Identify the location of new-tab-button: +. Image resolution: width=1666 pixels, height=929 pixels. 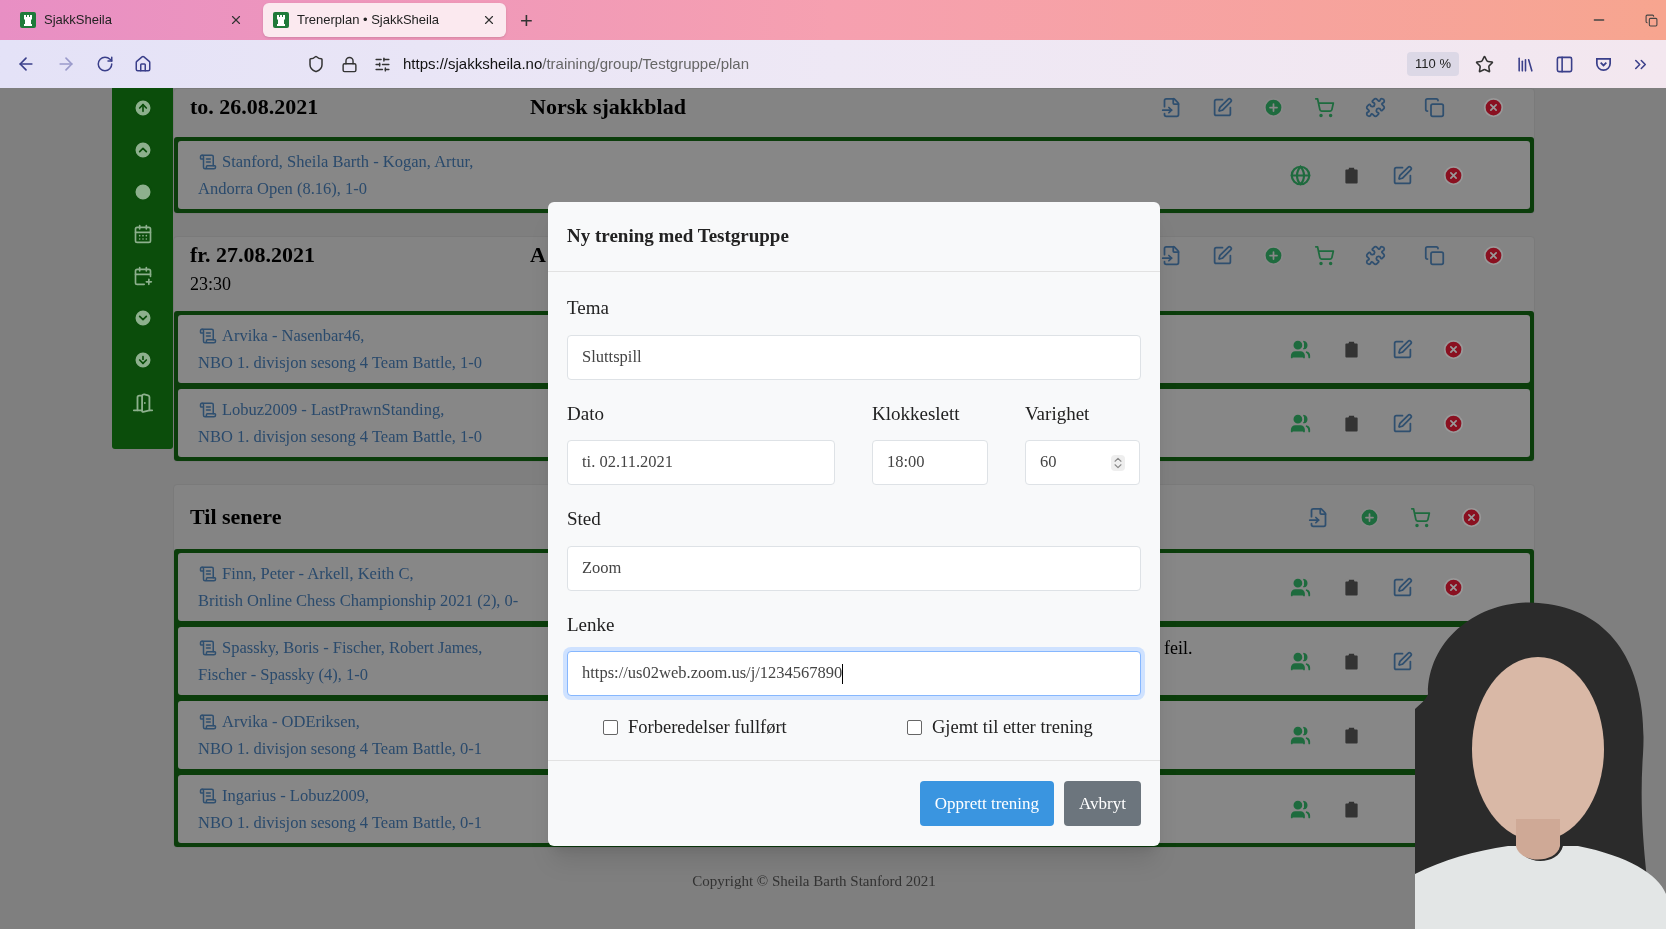
(526, 20).